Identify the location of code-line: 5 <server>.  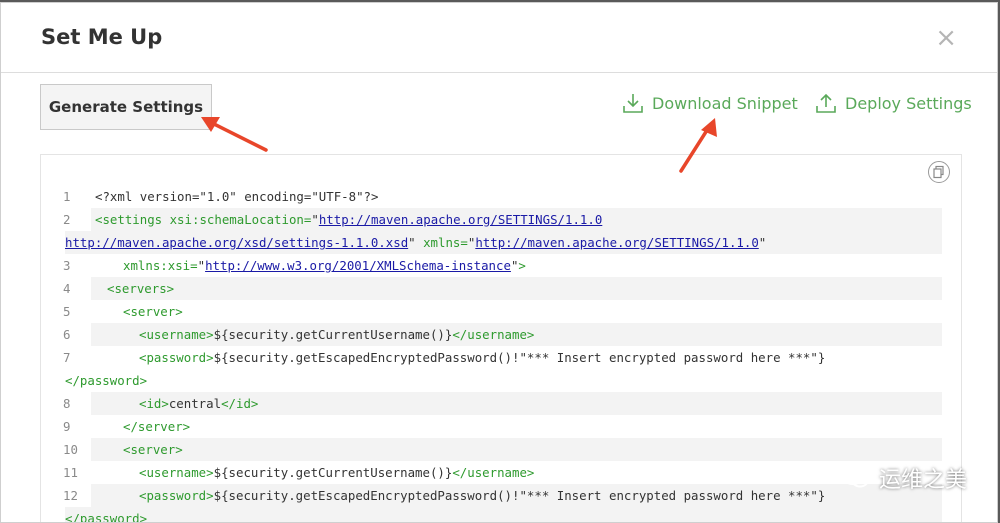
(501, 311).